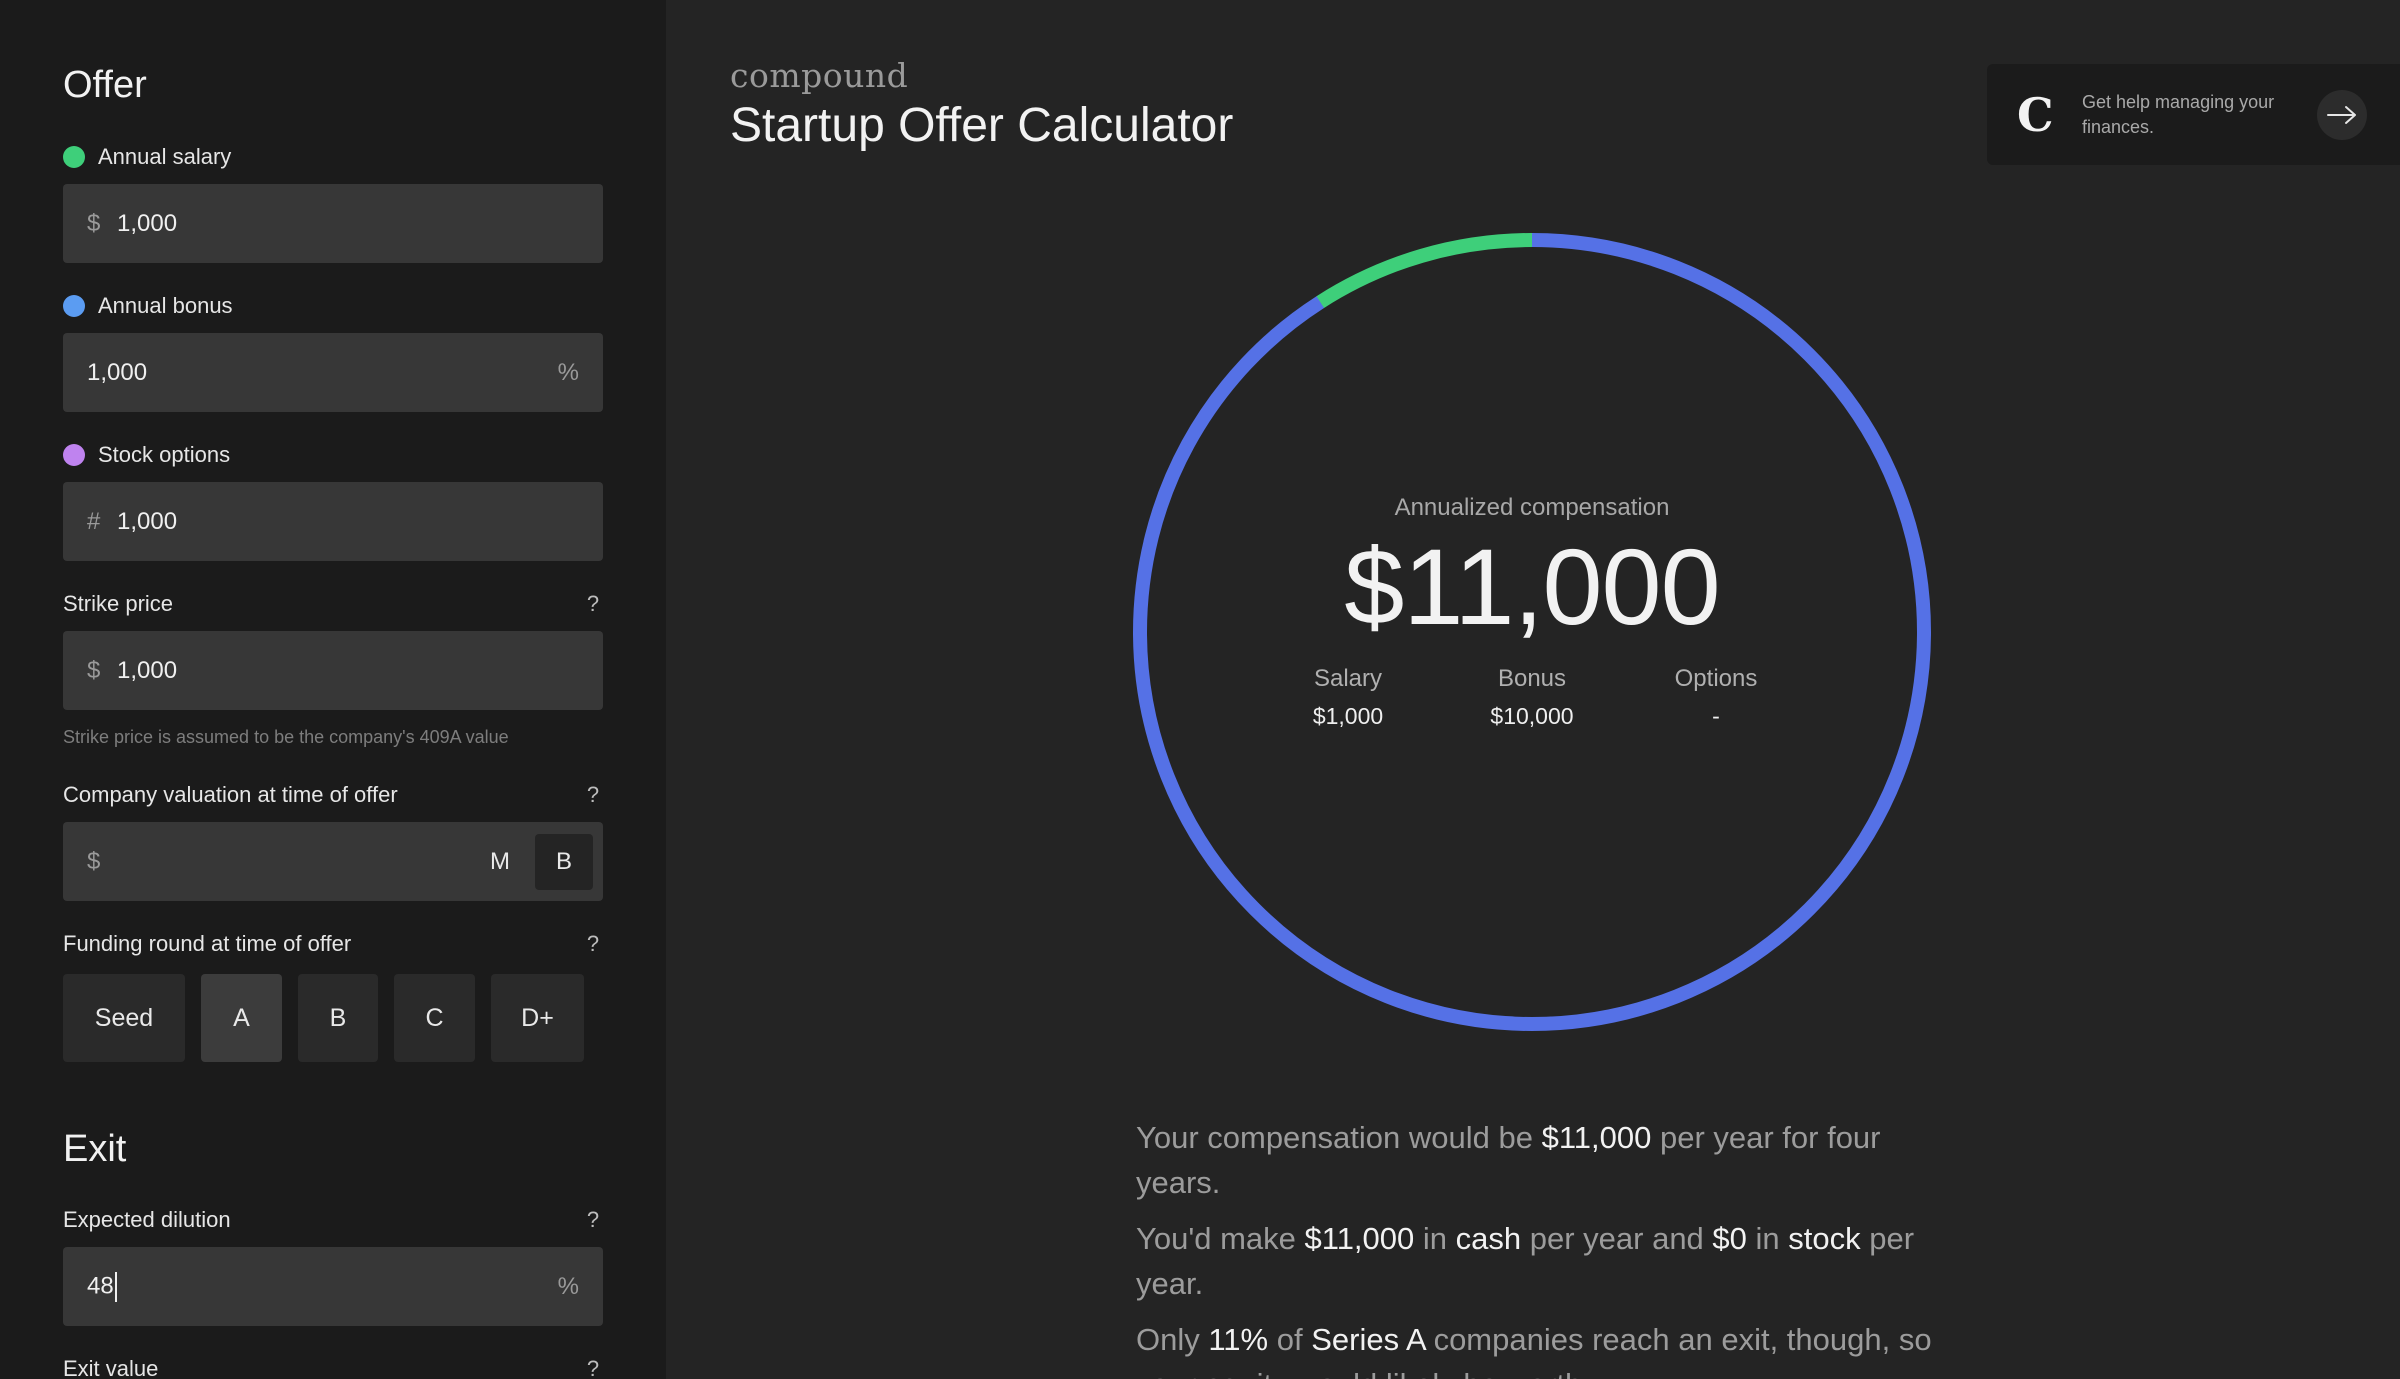 The height and width of the screenshot is (1379, 2400). What do you see at coordinates (74, 157) in the screenshot?
I see `salary-legend-dot` at bounding box center [74, 157].